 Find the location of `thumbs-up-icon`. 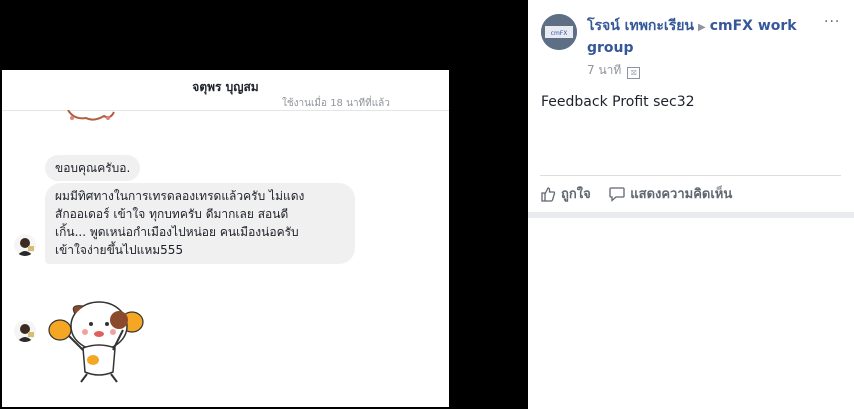

thumbs-up-icon is located at coordinates (548, 194).